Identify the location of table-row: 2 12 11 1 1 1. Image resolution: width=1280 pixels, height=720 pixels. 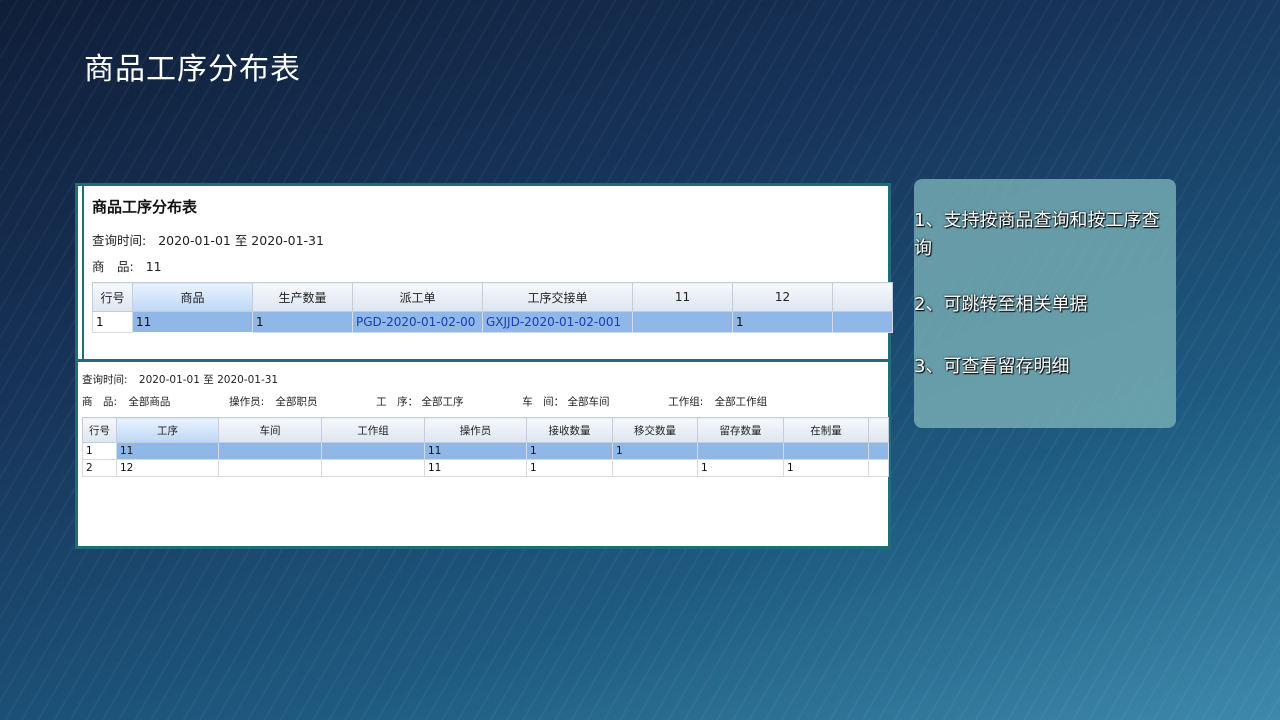
(485, 468).